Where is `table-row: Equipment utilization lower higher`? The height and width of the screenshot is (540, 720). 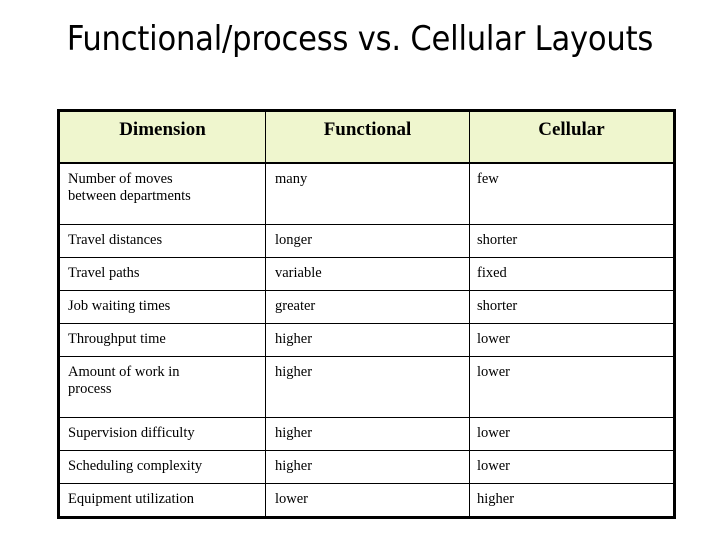
table-row: Equipment utilization lower higher is located at coordinates (366, 500).